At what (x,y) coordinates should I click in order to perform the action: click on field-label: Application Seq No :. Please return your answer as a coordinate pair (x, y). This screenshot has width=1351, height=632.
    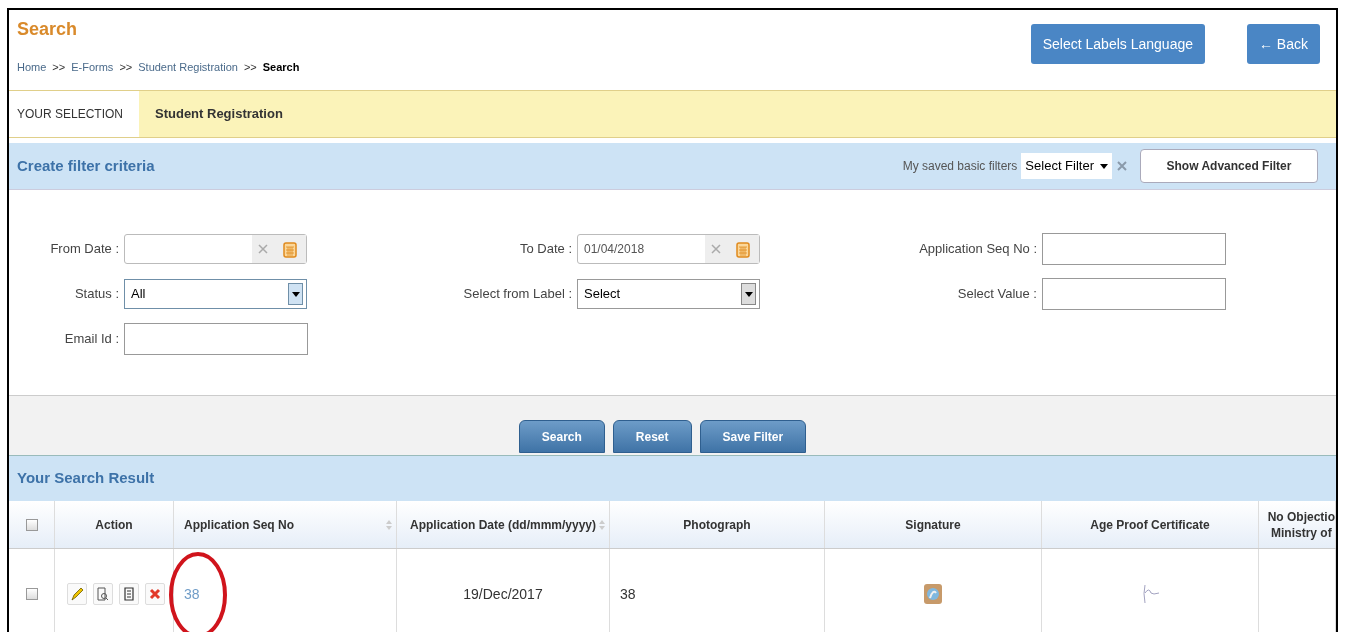
    Looking at the image, I should click on (978, 249).